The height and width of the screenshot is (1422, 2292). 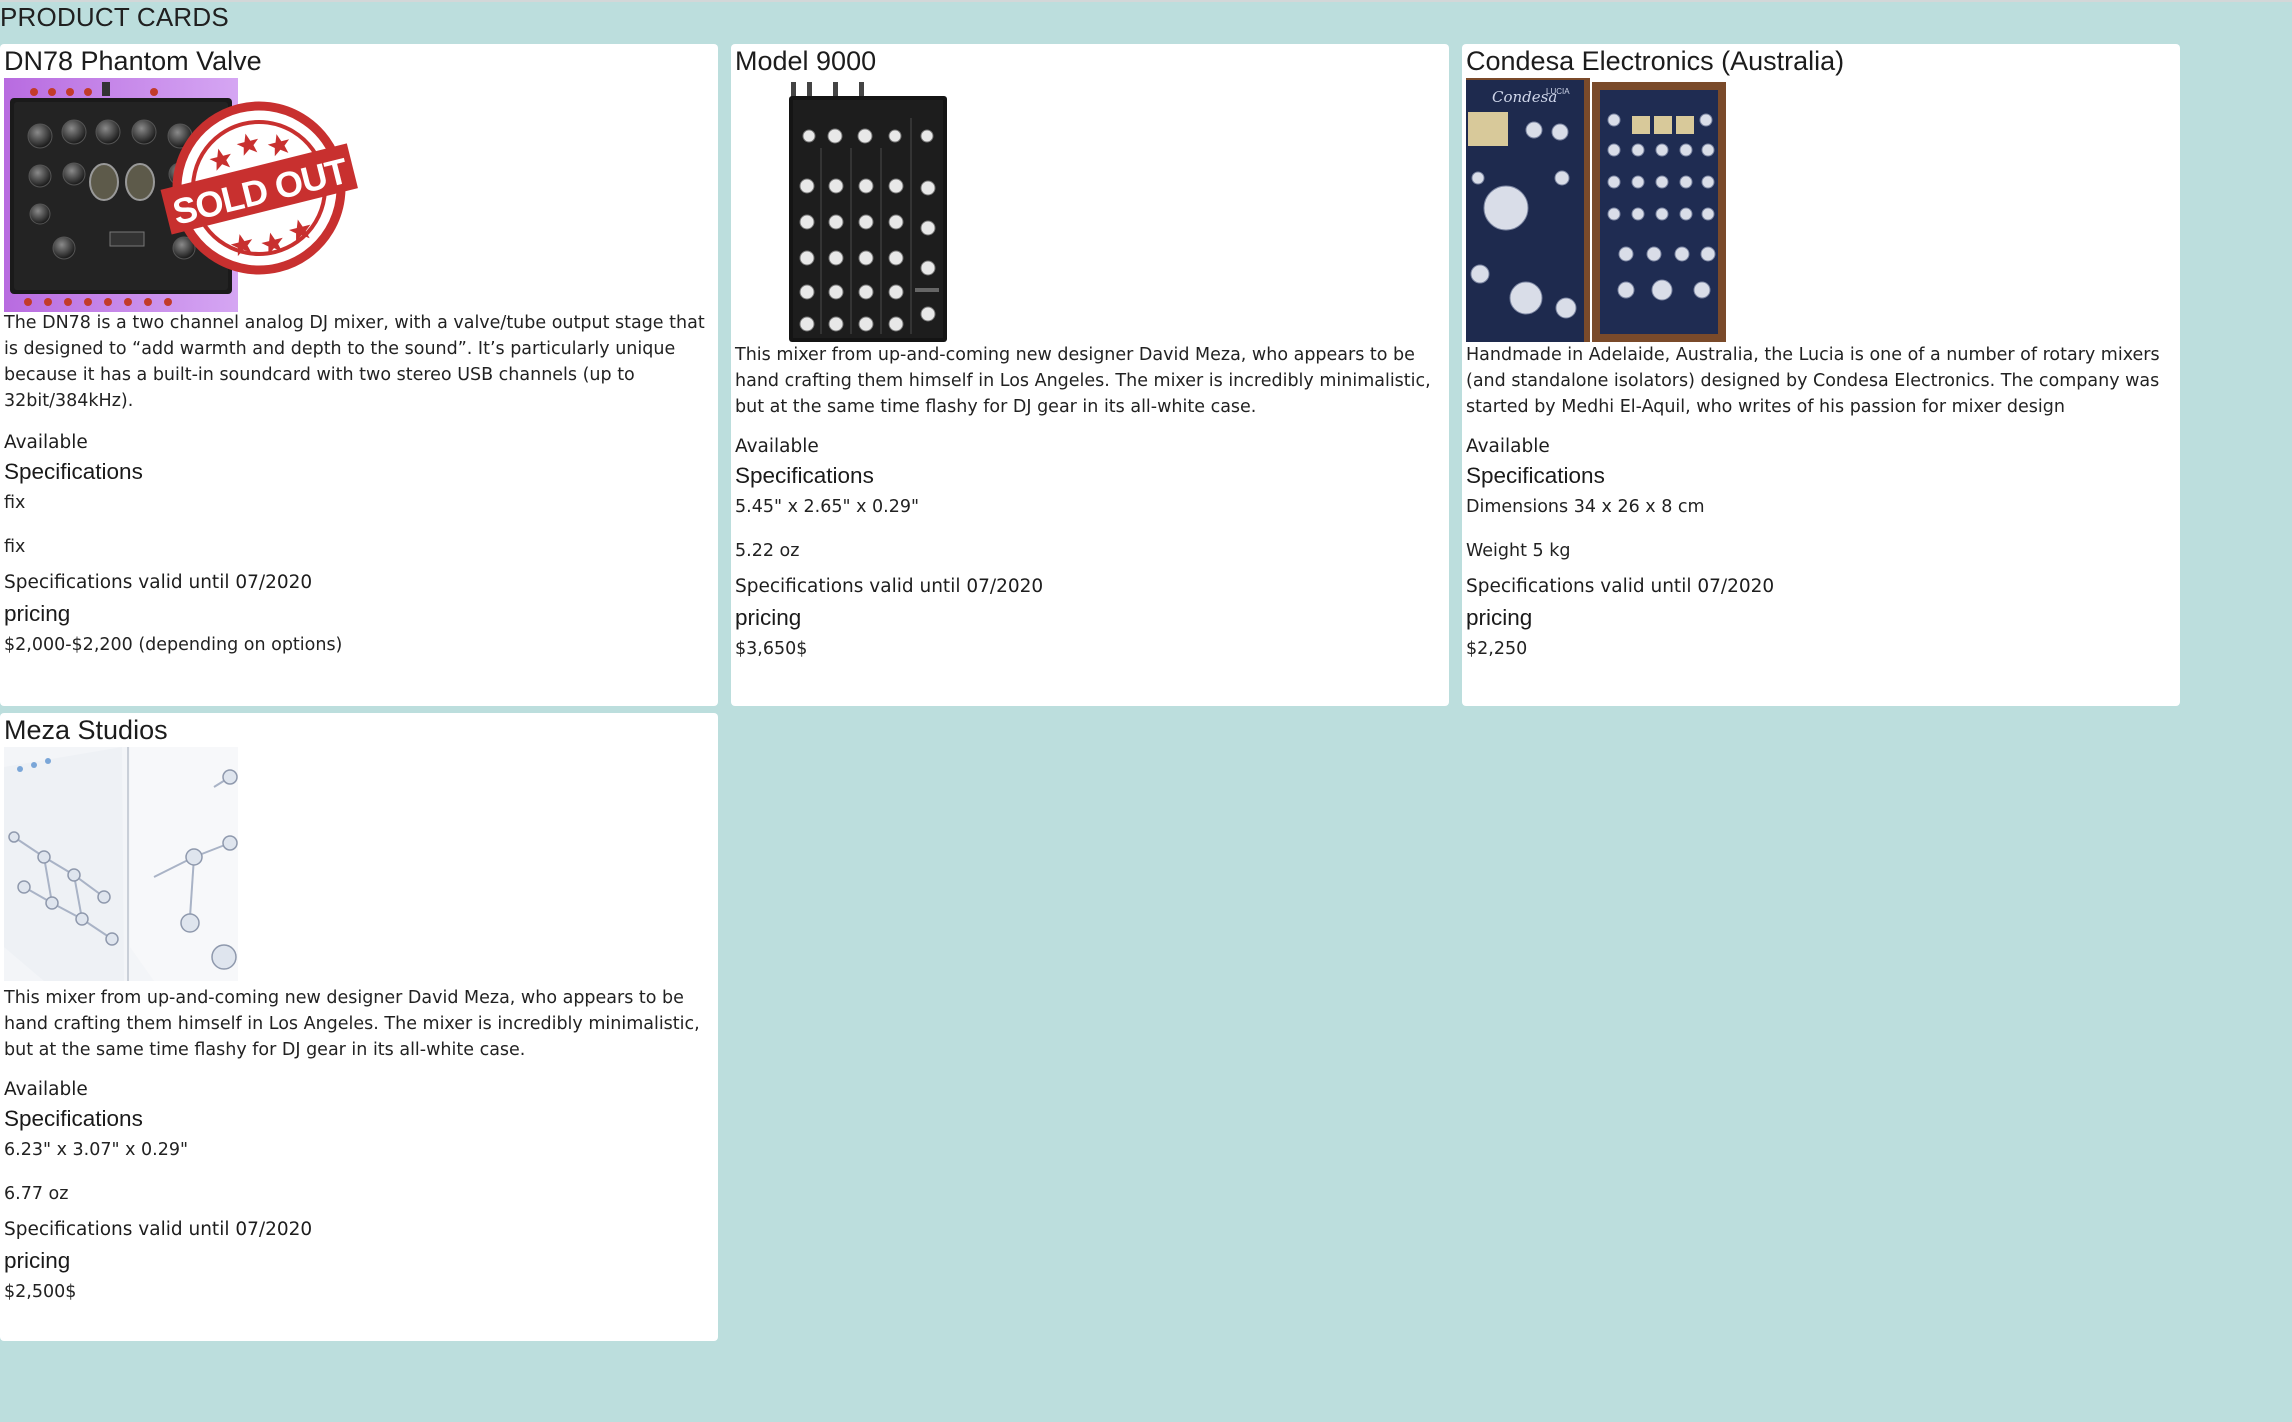 I want to click on lucia-model-label: LUCIA, so click(x=1558, y=91).